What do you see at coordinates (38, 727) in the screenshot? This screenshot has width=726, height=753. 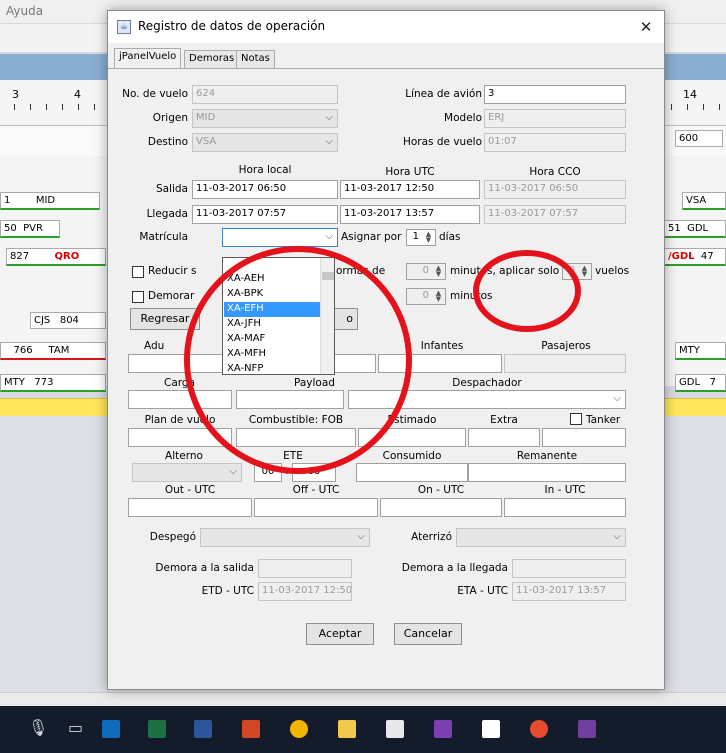 I see `microphone-icon: 🎙` at bounding box center [38, 727].